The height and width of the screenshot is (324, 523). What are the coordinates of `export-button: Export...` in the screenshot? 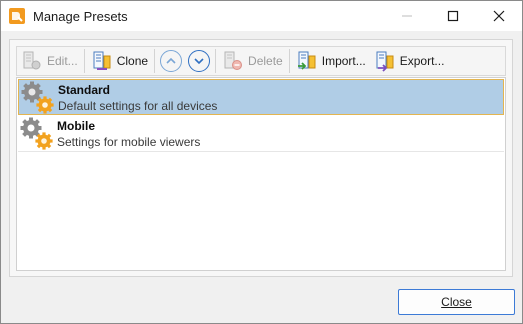 It's located at (409, 61).